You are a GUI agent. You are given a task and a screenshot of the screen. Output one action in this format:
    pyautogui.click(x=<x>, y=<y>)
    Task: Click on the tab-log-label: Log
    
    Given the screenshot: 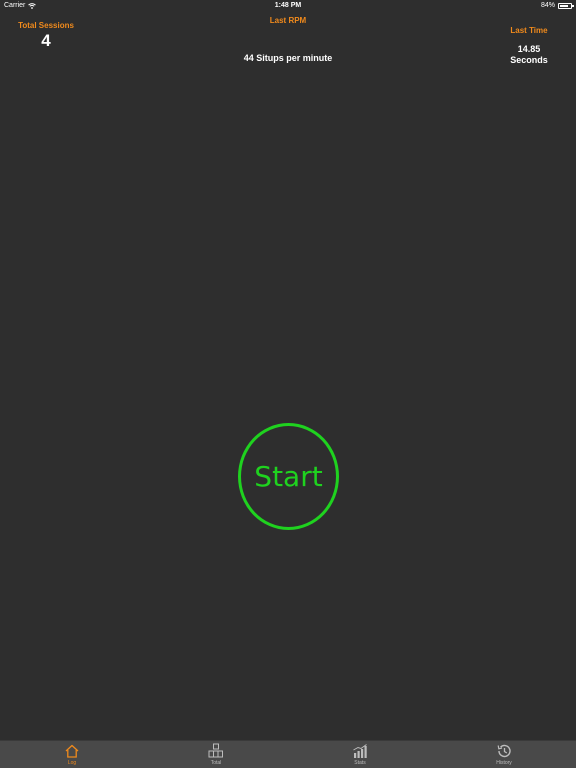 What is the action you would take?
    pyautogui.click(x=72, y=763)
    